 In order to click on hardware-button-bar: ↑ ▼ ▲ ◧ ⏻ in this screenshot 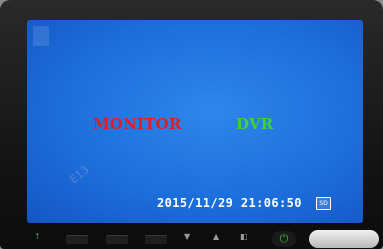, I will do `click(191, 239)`.